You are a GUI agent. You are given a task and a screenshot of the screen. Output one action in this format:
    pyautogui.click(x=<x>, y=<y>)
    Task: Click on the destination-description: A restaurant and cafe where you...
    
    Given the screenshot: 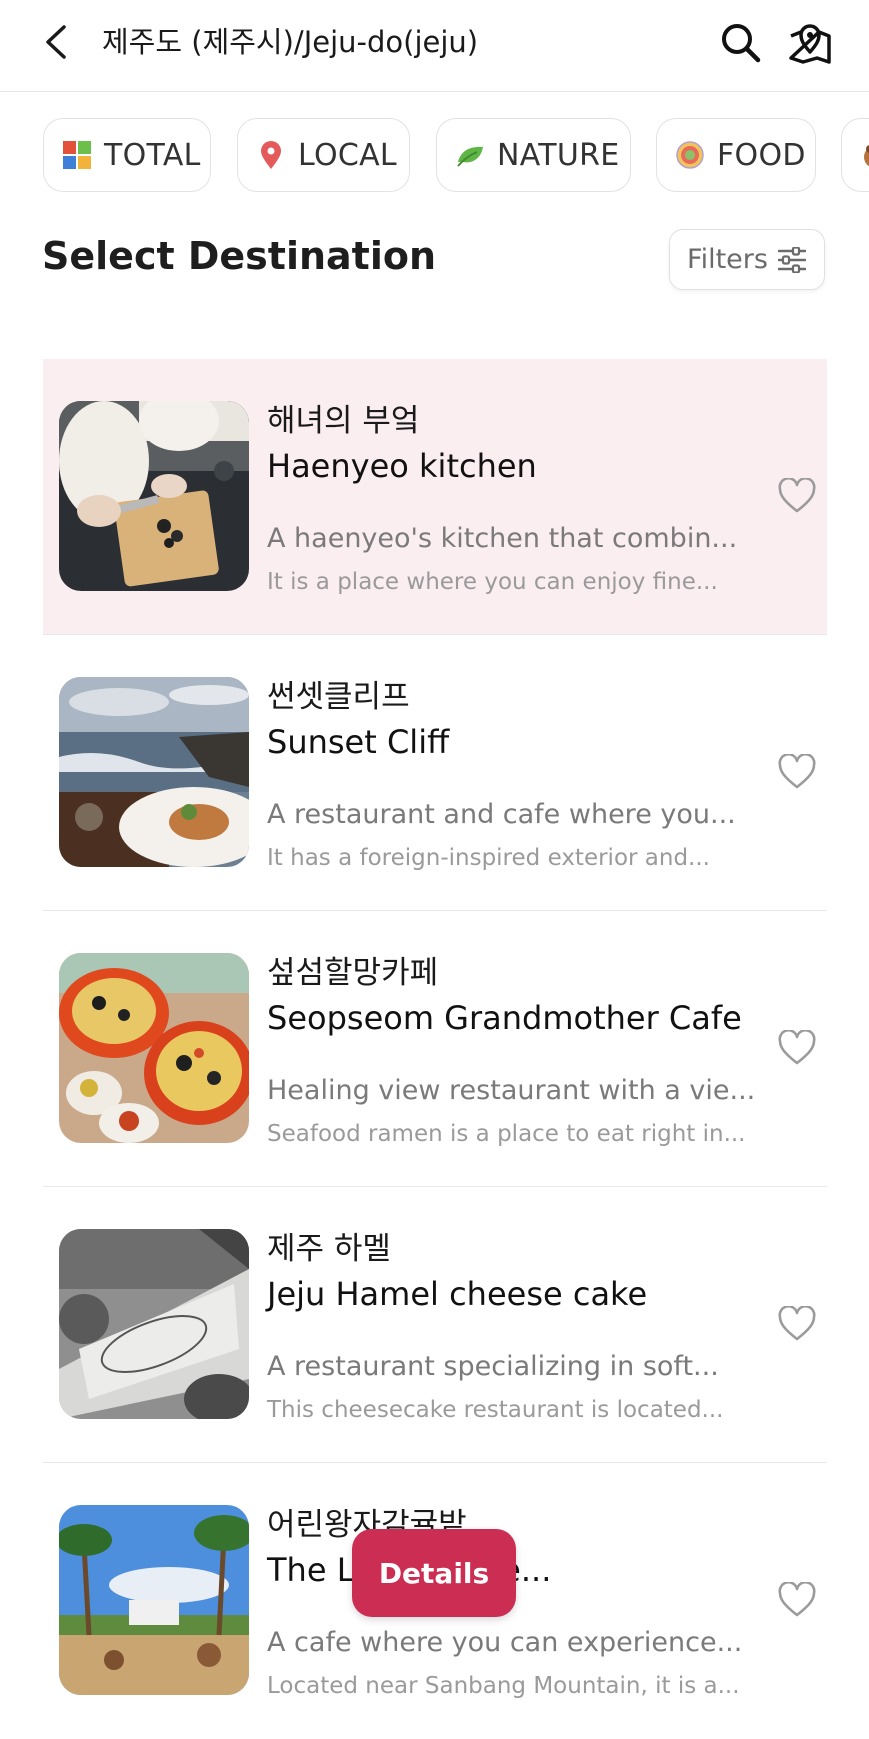 What is the action you would take?
    pyautogui.click(x=501, y=814)
    